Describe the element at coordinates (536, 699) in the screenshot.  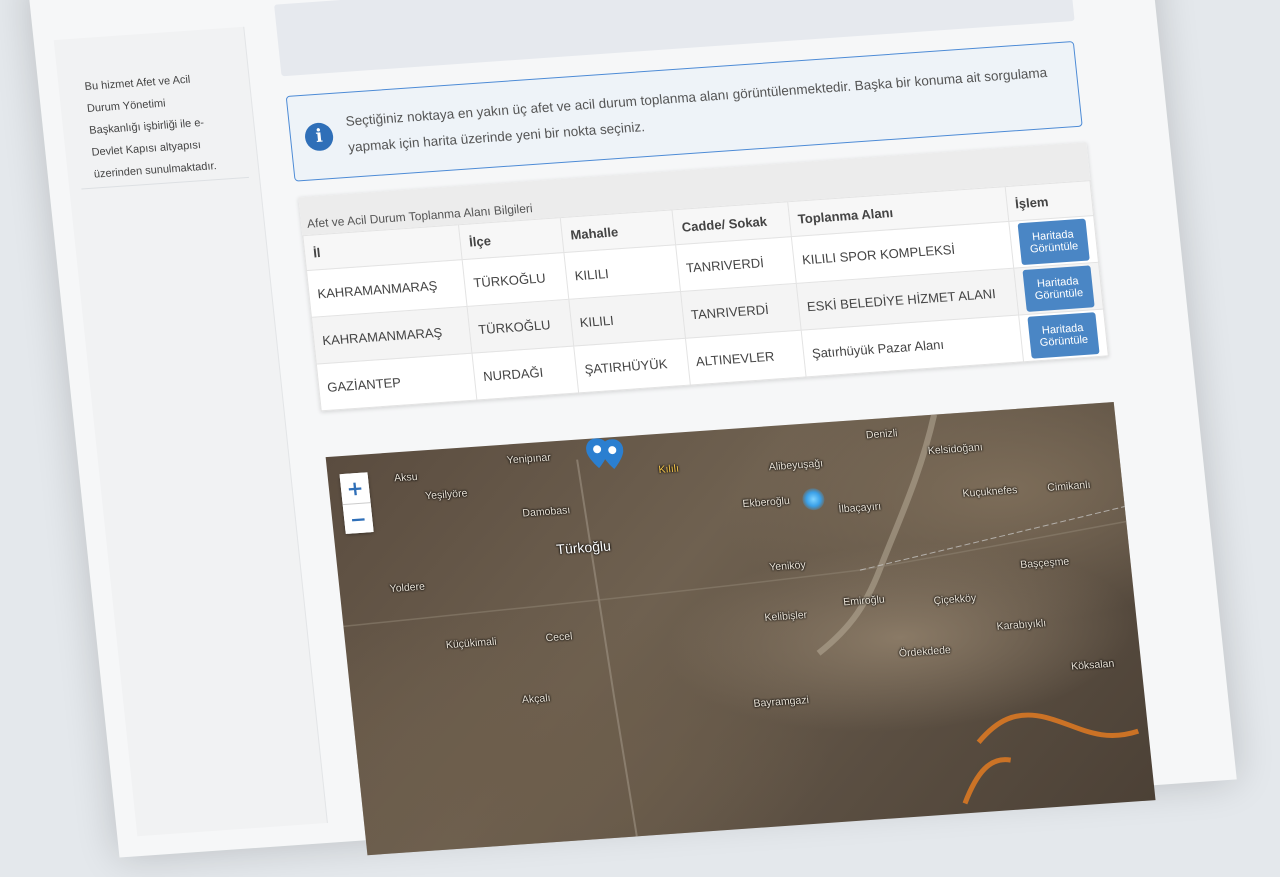
I see `map-place-label: Akçalı` at that location.